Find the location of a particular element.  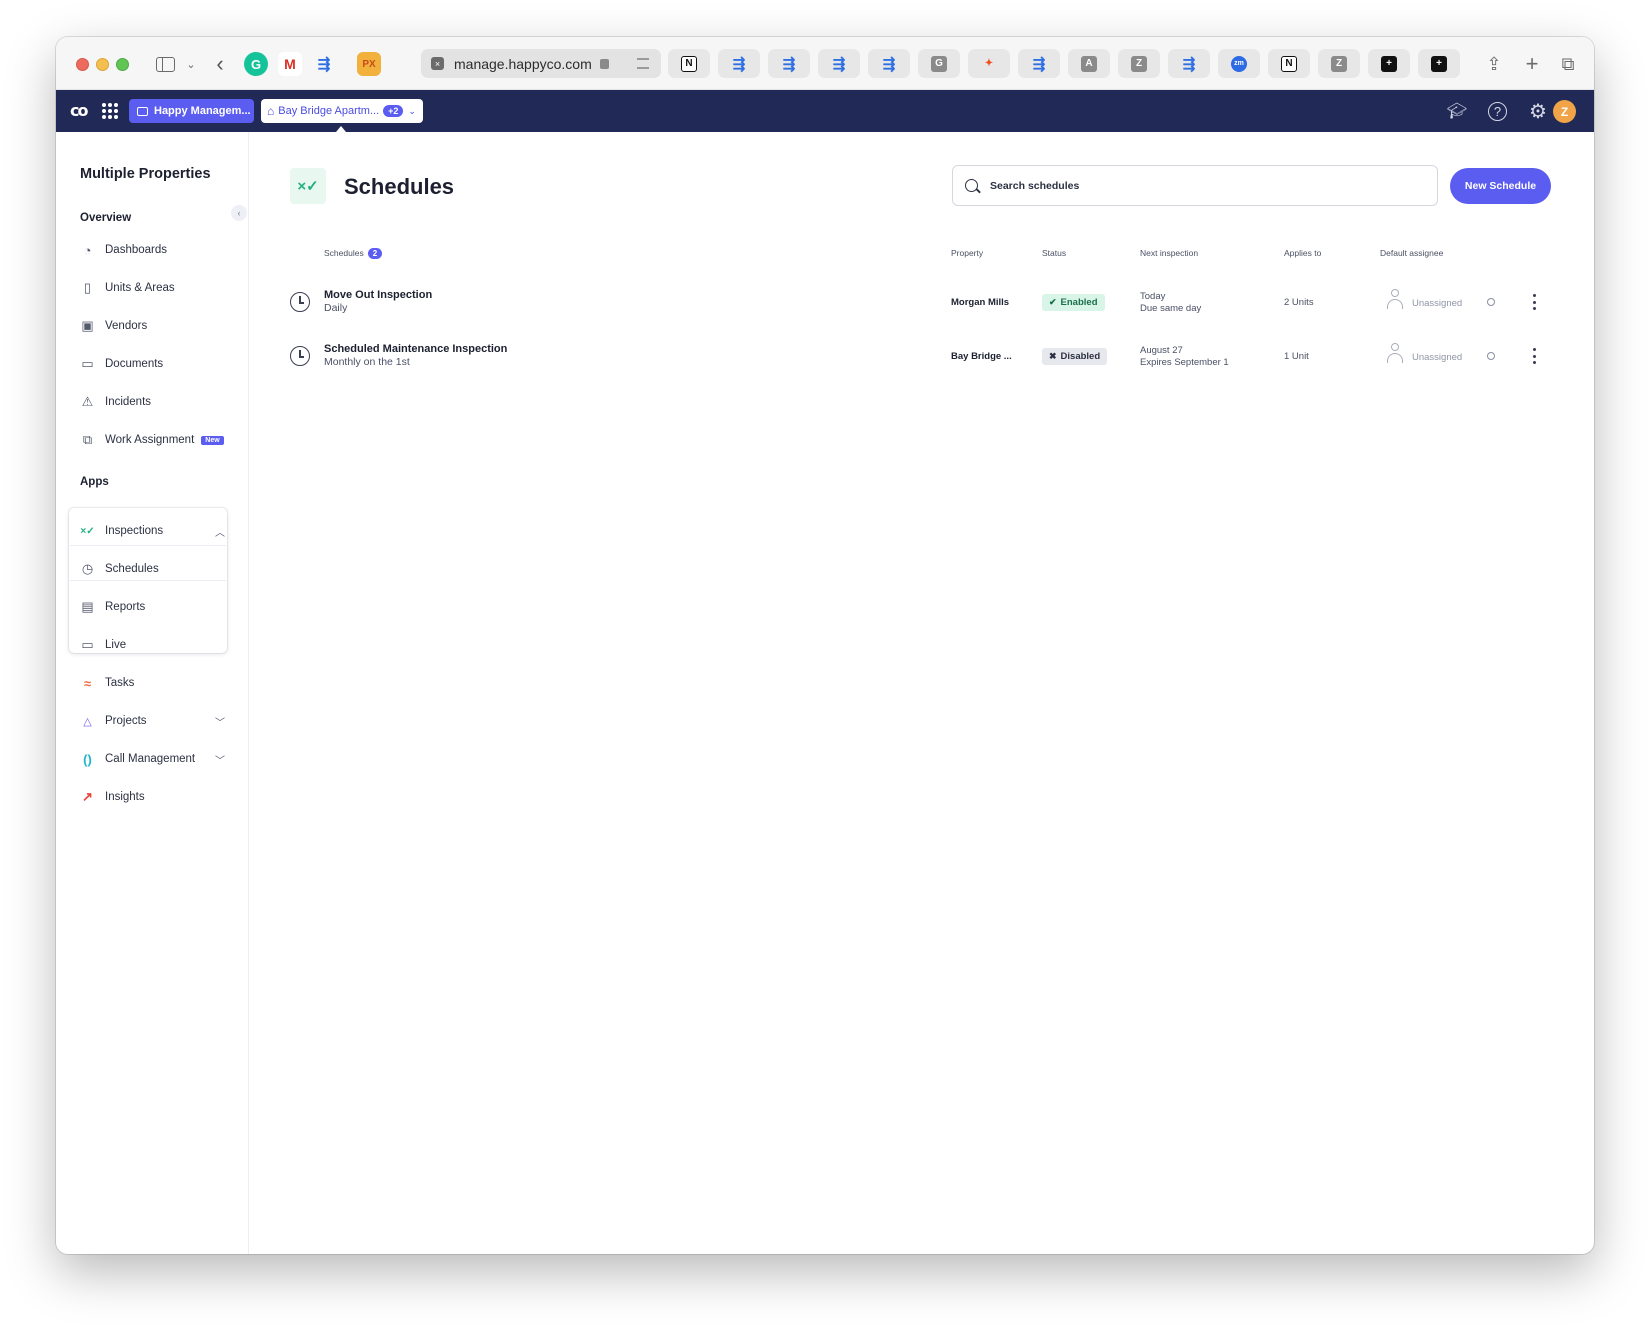

plus-square-icon: + is located at coordinates (1389, 63).